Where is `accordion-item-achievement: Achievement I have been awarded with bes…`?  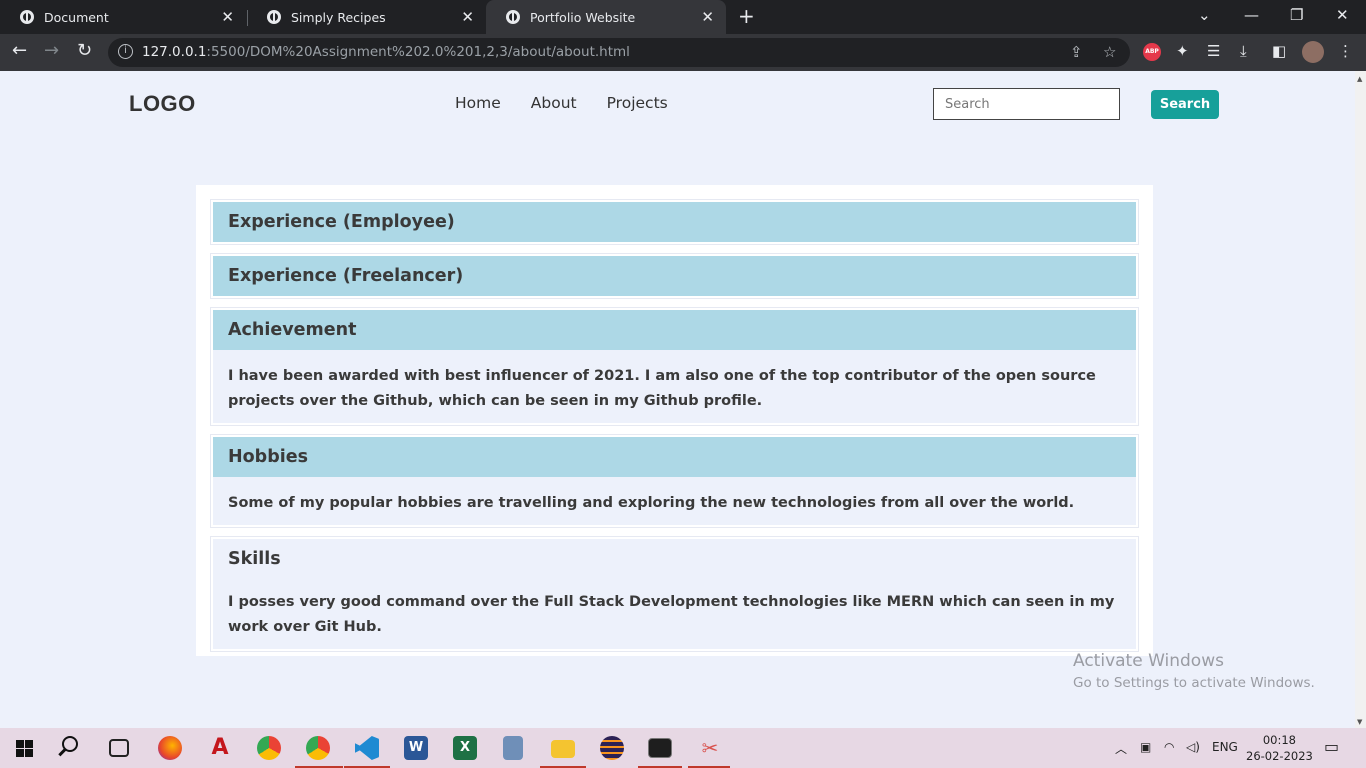 accordion-item-achievement: Achievement I have been awarded with bes… is located at coordinates (674, 366).